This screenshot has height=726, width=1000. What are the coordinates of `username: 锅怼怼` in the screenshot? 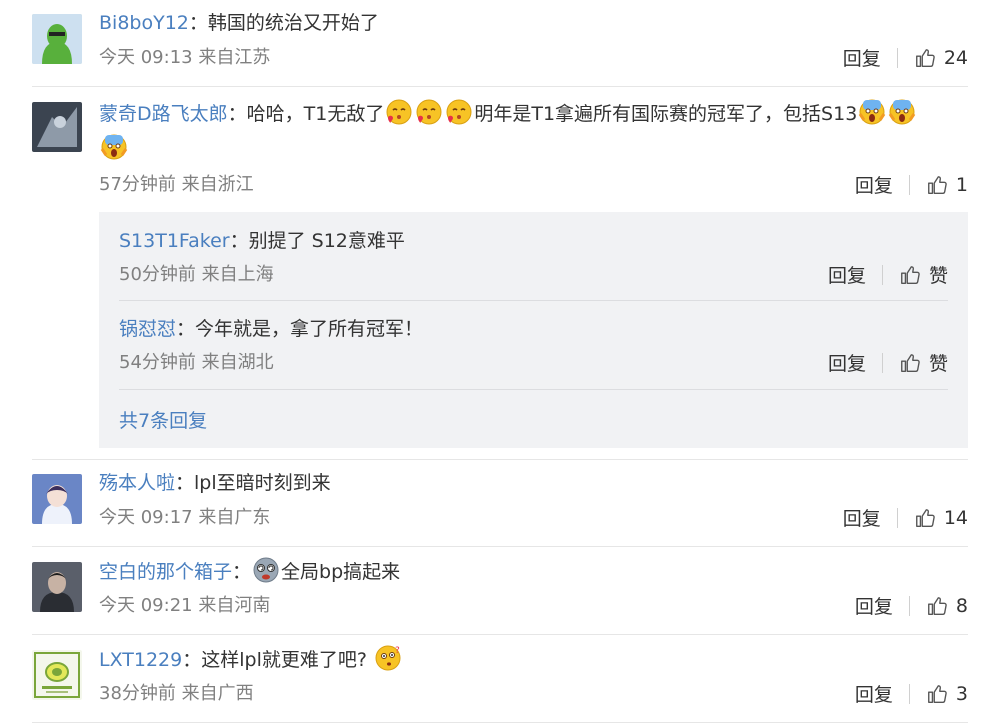 It's located at (147, 329).